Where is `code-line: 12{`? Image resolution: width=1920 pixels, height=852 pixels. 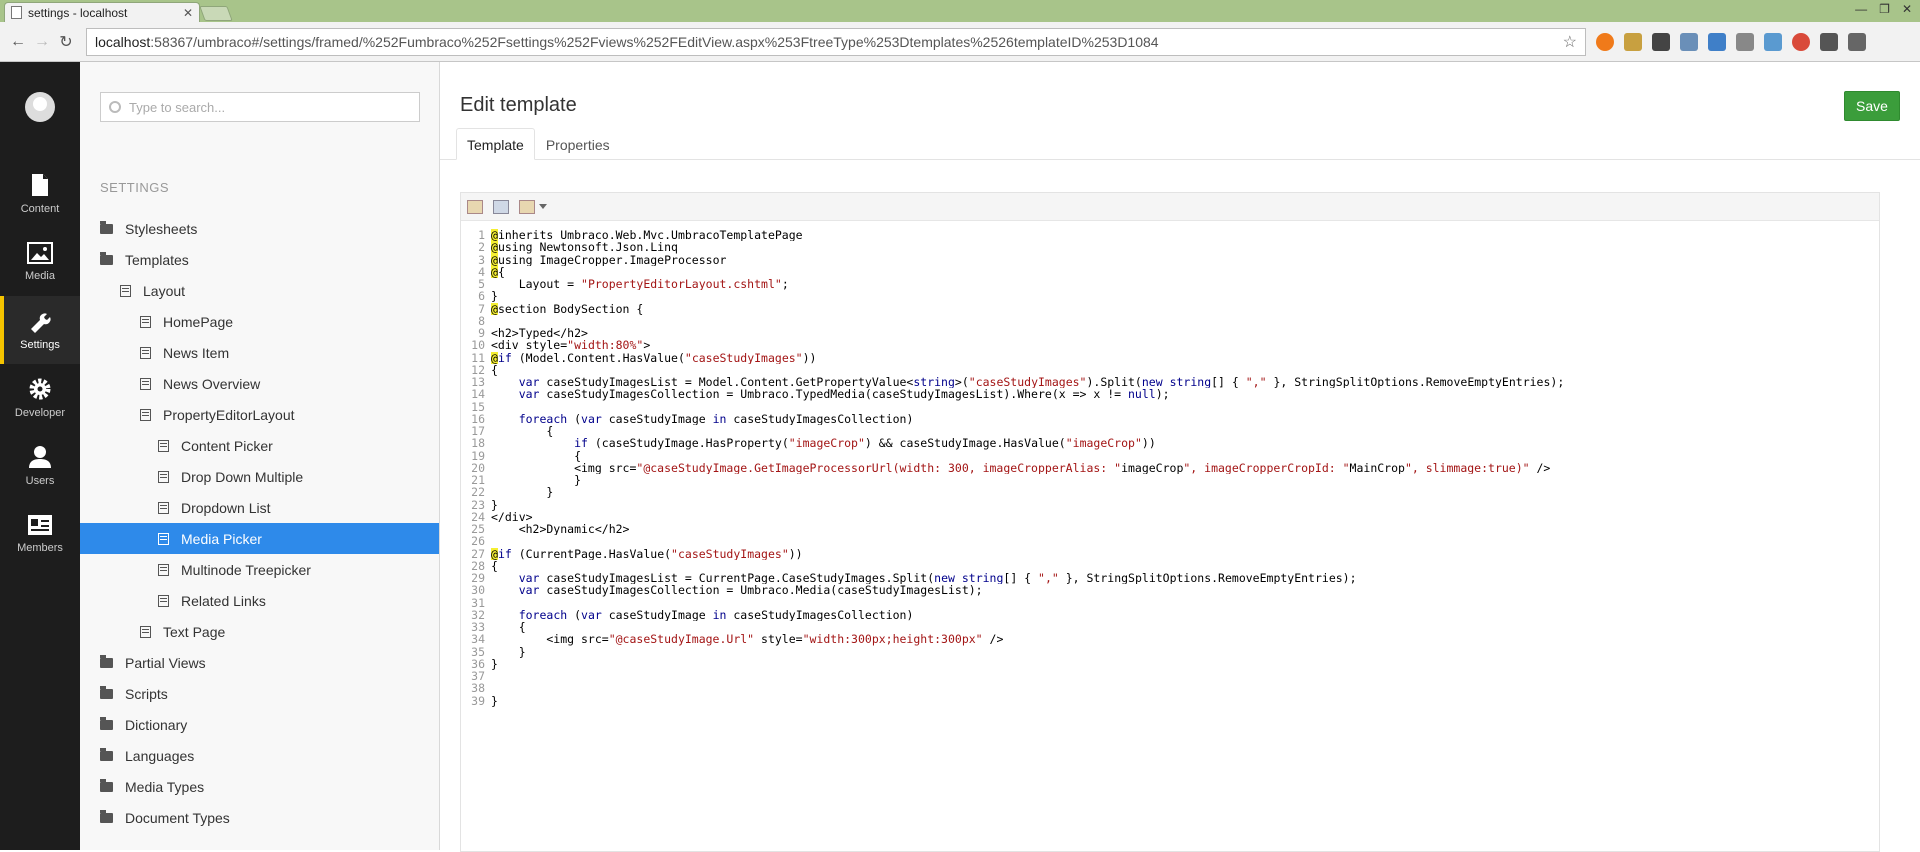
code-line: 12{ is located at coordinates (1170, 369).